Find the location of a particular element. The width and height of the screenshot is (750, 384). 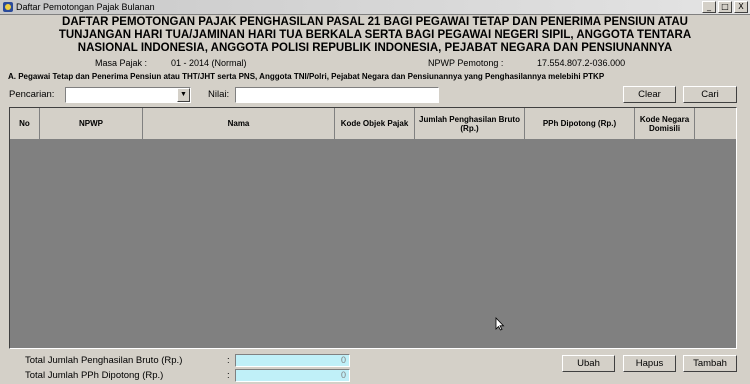

total-pph-colon: : is located at coordinates (228, 375).